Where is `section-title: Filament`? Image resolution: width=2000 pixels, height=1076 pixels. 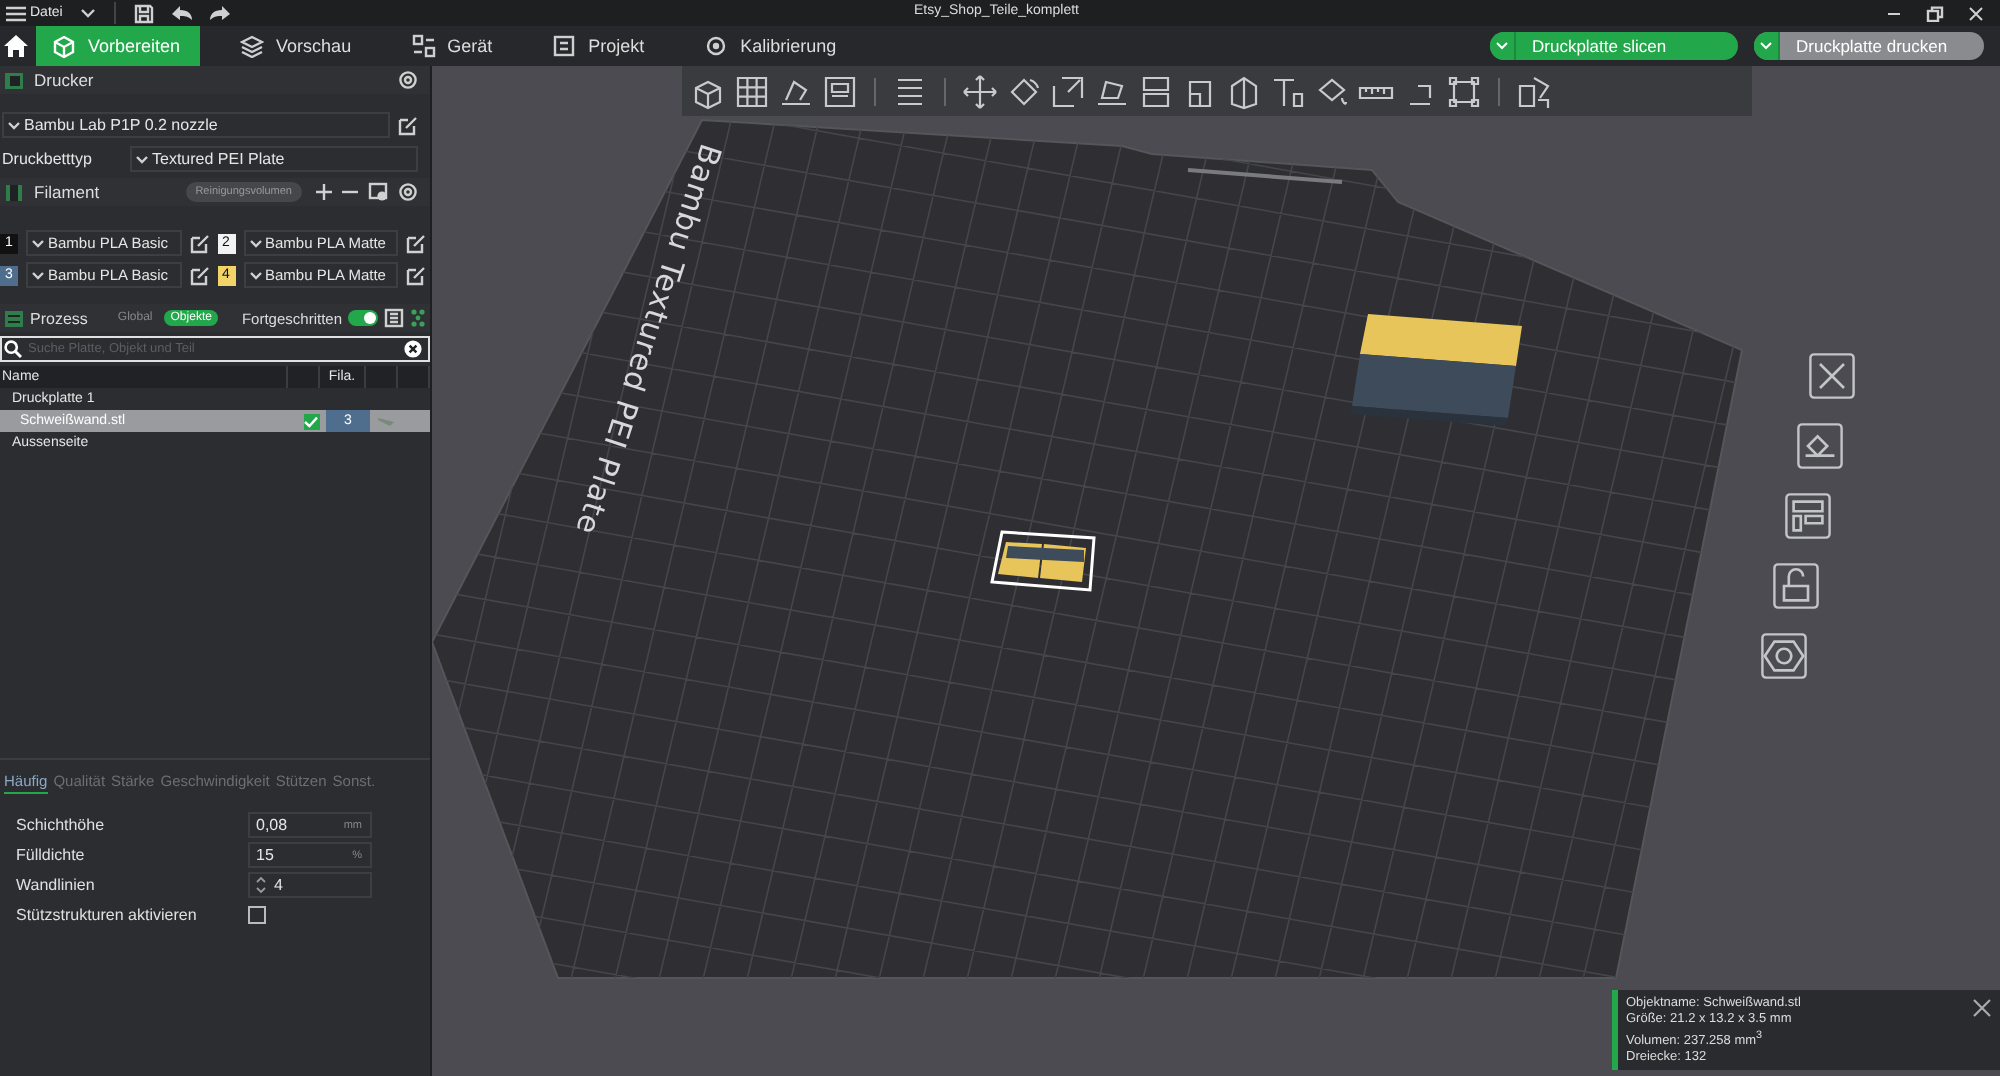 section-title: Filament is located at coordinates (67, 192).